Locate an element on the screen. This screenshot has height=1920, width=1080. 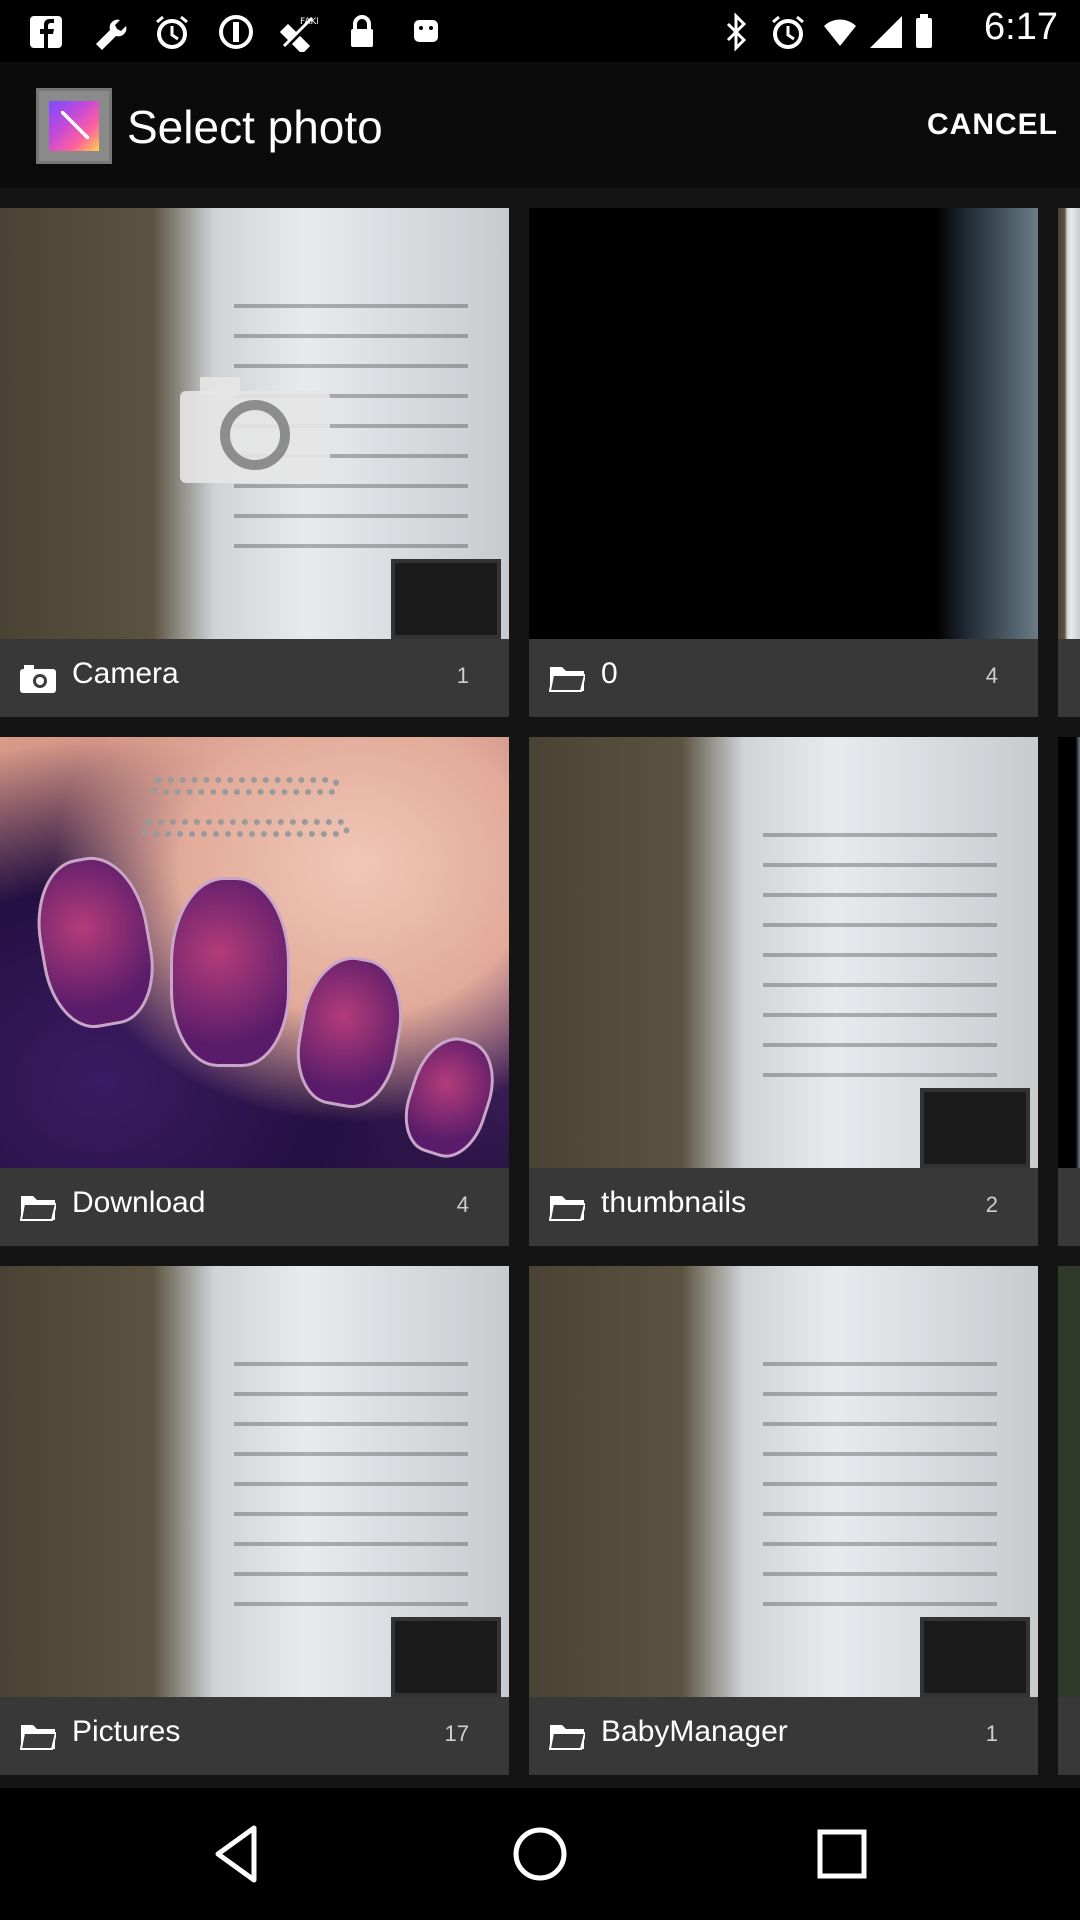
circle-status-icon is located at coordinates (236, 32).